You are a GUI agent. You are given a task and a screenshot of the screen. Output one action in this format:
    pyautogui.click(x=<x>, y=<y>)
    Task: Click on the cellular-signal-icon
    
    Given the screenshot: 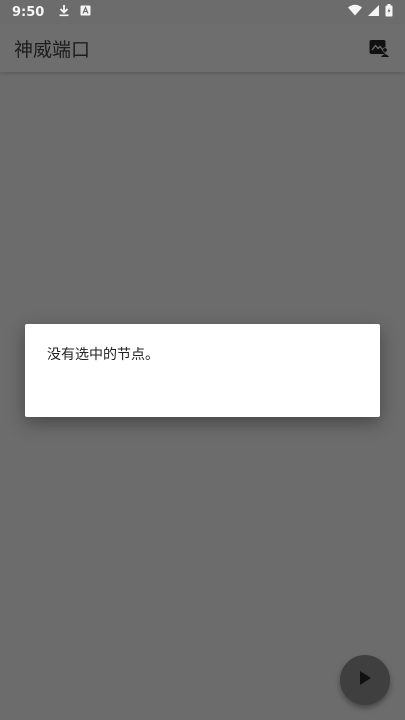 What is the action you would take?
    pyautogui.click(x=373, y=12)
    